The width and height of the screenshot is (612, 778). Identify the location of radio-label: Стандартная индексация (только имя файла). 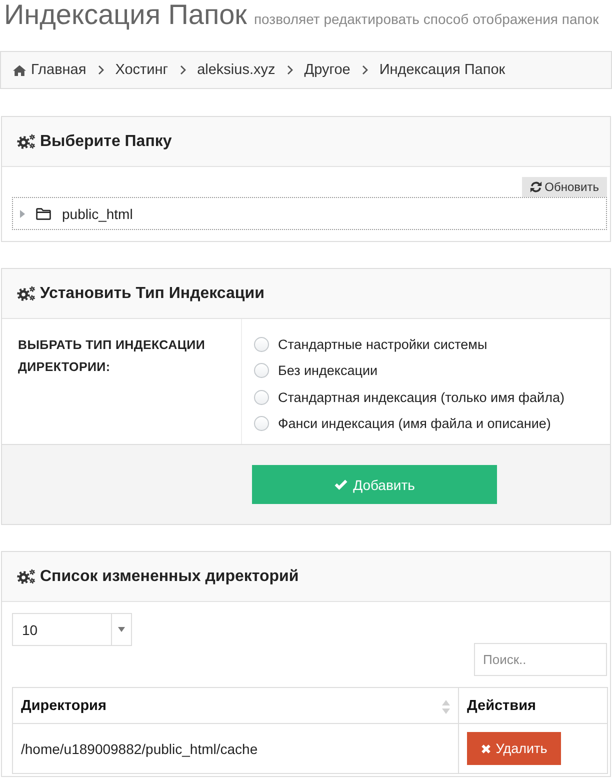
(421, 397).